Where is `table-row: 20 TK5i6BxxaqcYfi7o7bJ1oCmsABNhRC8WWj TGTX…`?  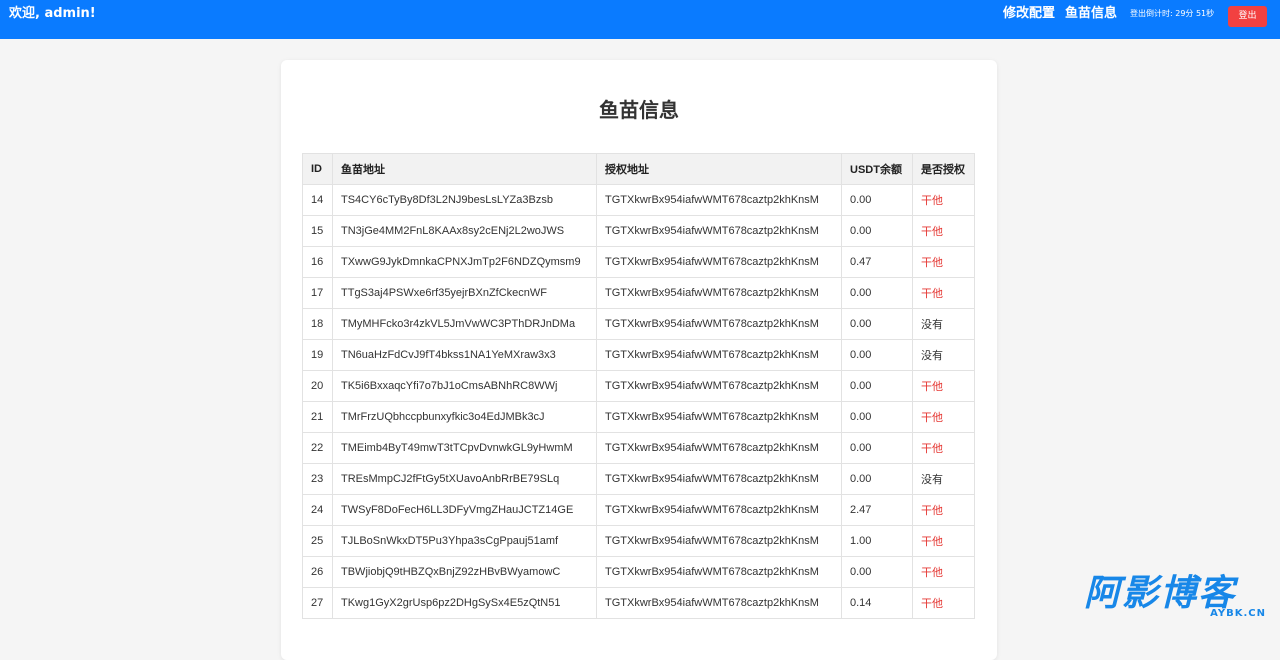
table-row: 20 TK5i6BxxaqcYfi7o7bJ1oCmsABNhRC8WWj TGTX… is located at coordinates (638, 386).